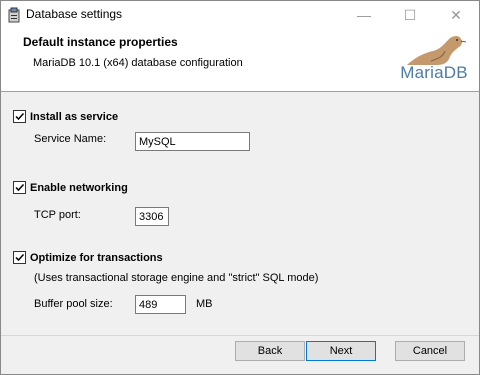 Image resolution: width=480 pixels, height=375 pixels. What do you see at coordinates (434, 58) in the screenshot?
I see `mariadb-logo: MariaDB` at bounding box center [434, 58].